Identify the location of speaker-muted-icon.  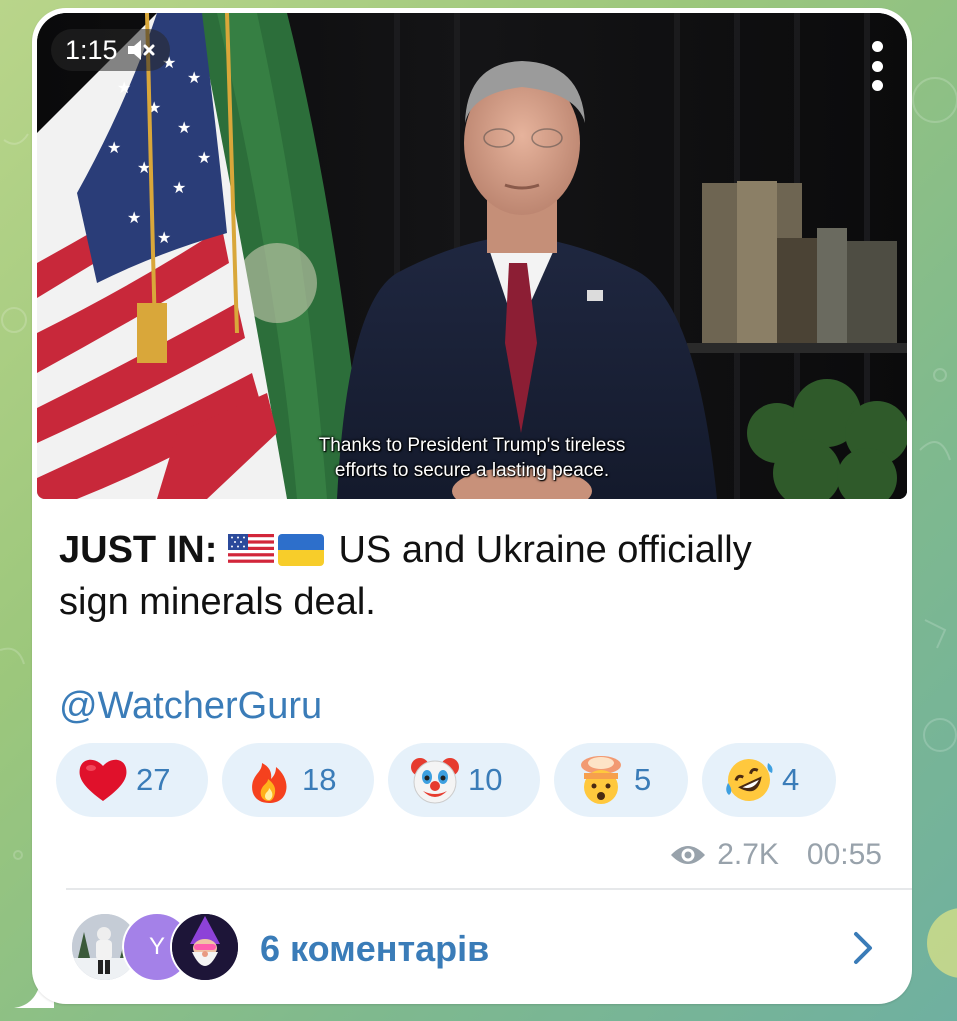
(141, 50).